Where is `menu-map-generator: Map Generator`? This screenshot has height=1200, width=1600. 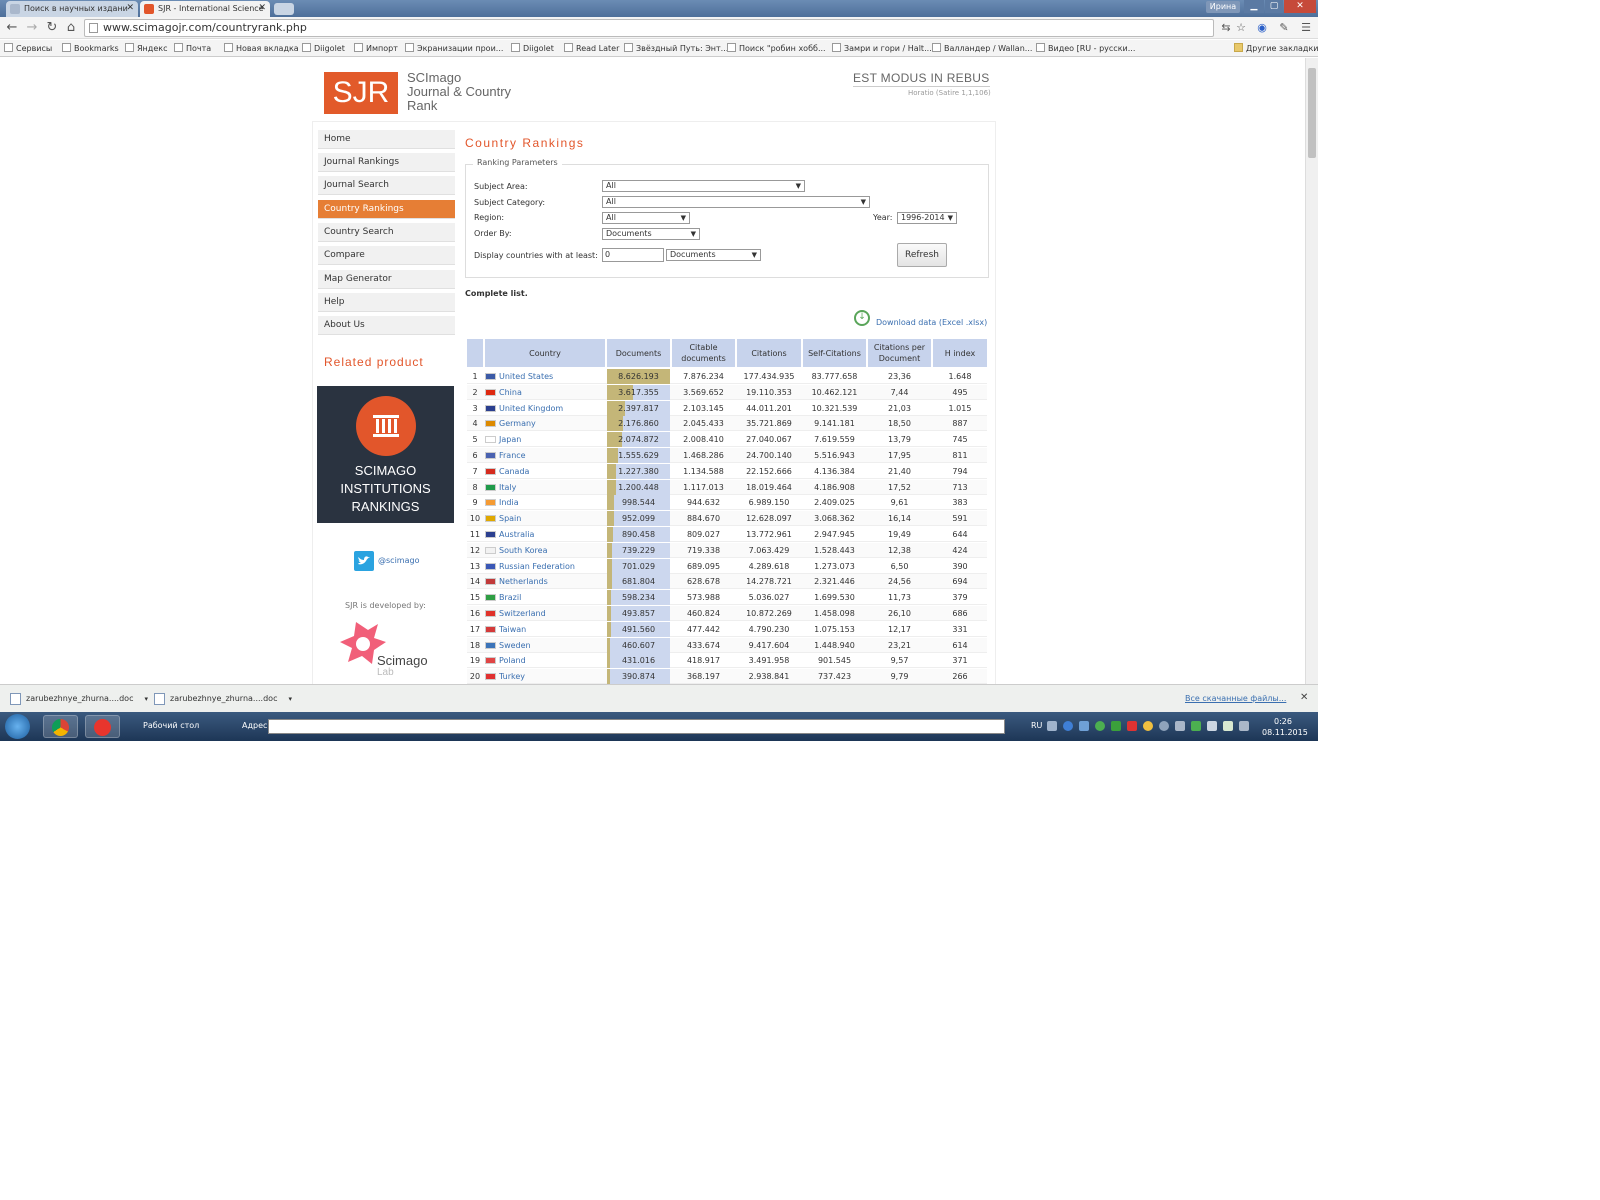
menu-map-generator: Map Generator is located at coordinates (386, 279).